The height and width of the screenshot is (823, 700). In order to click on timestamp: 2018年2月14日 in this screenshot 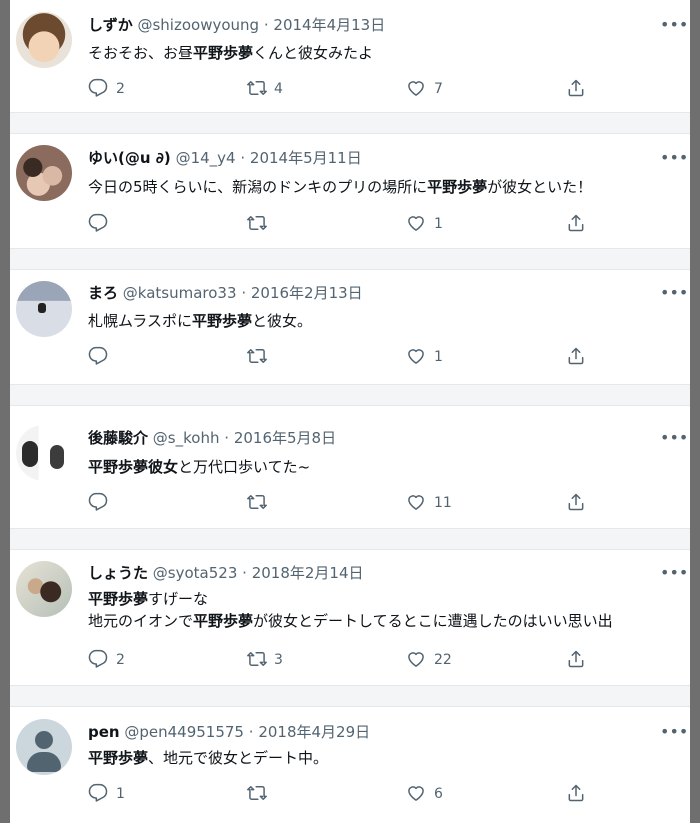, I will do `click(308, 573)`.